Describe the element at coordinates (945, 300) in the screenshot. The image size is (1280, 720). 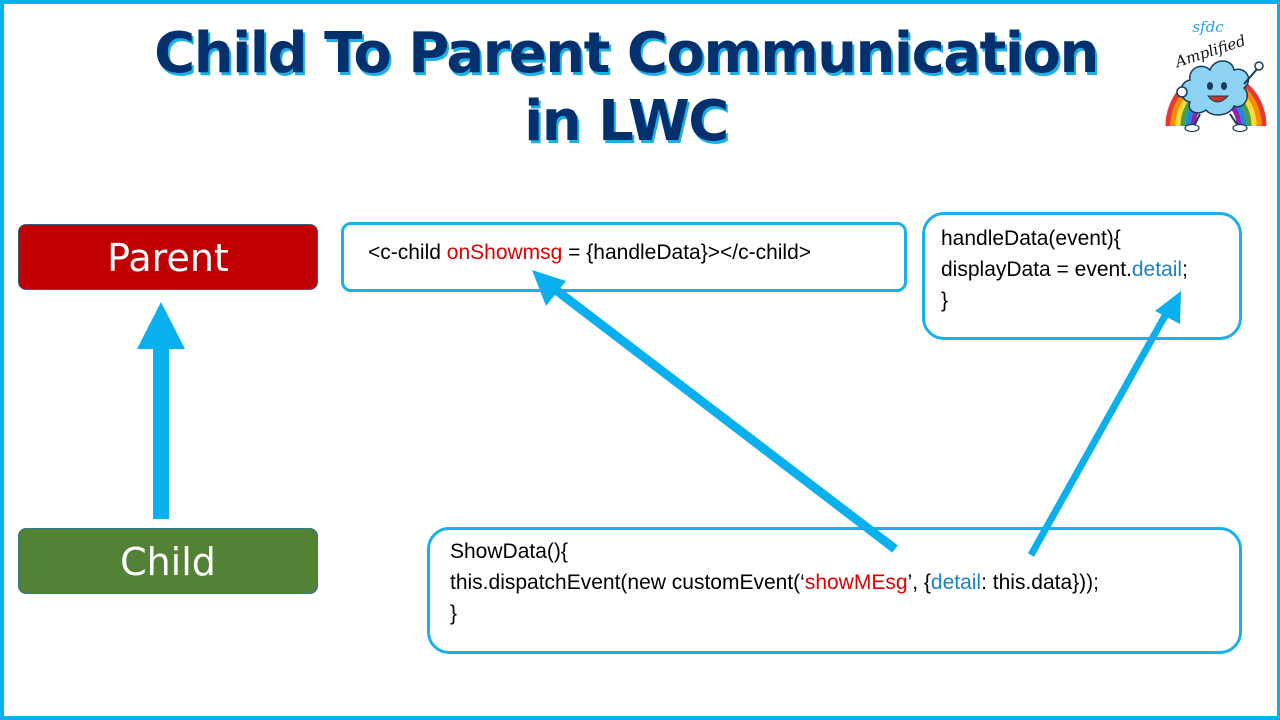
I see `handler-line-3: }` at that location.